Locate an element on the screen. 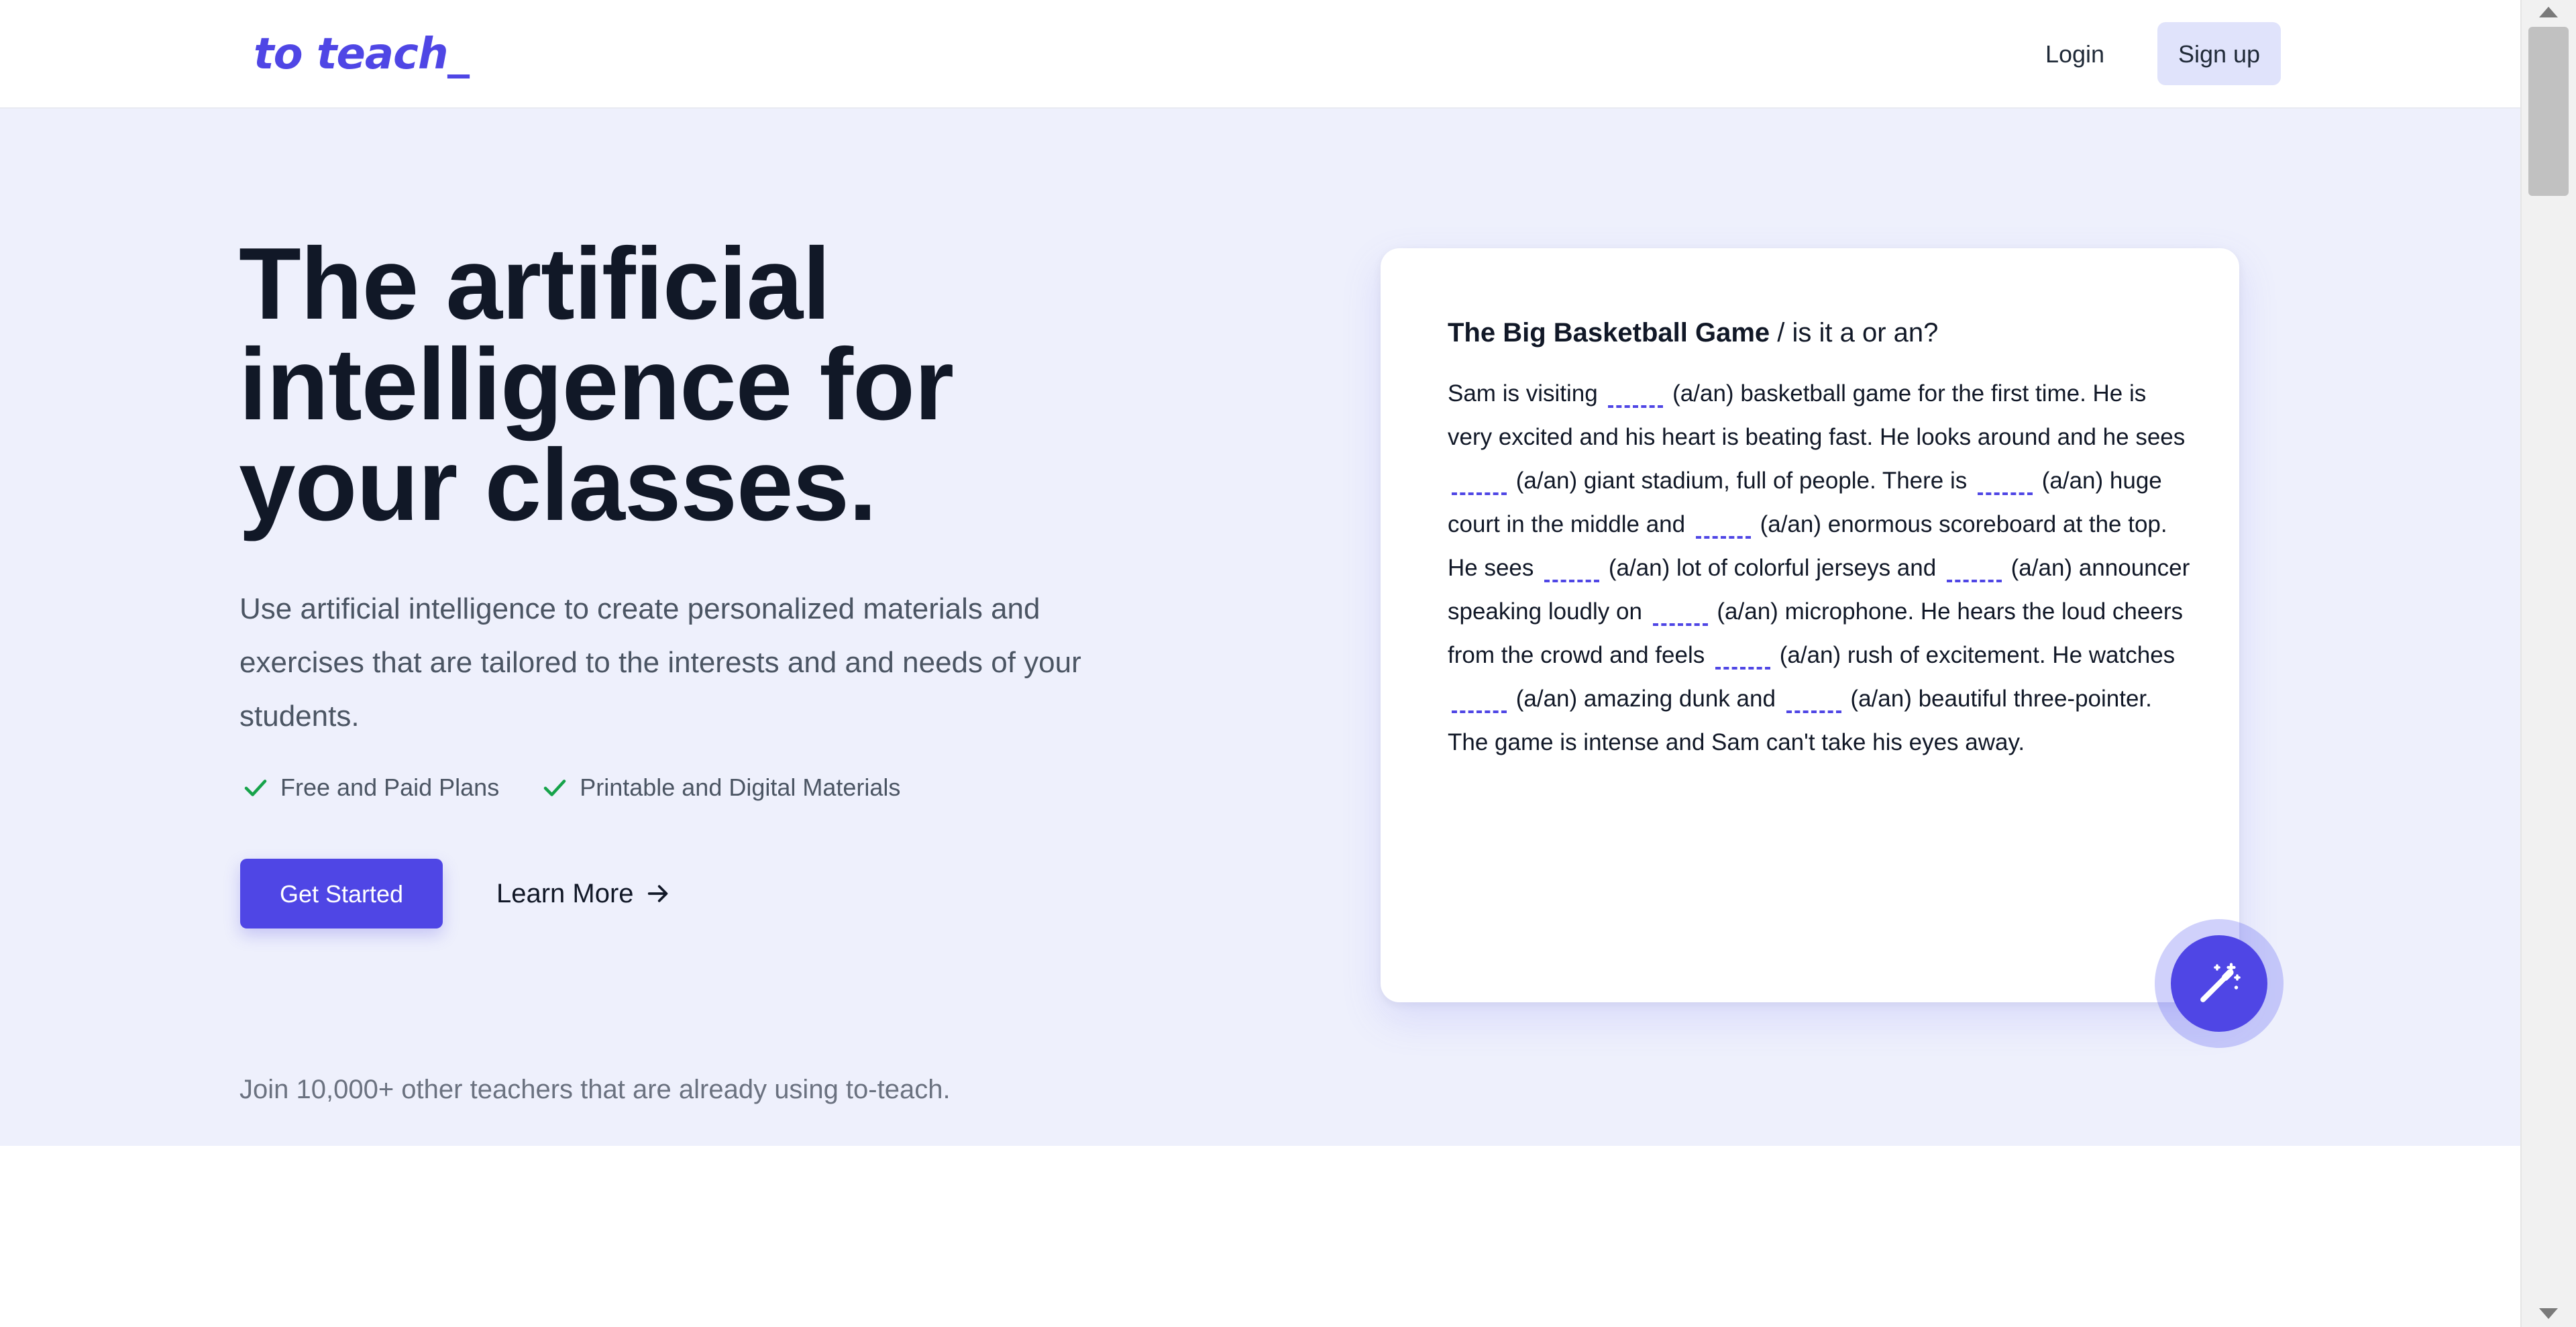 The height and width of the screenshot is (1327, 2576). text-segment: giant stadium, full of people. There is is located at coordinates (1775, 481).